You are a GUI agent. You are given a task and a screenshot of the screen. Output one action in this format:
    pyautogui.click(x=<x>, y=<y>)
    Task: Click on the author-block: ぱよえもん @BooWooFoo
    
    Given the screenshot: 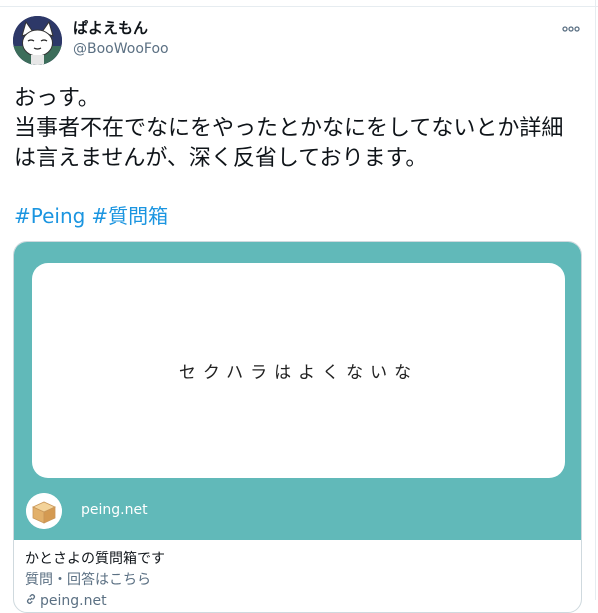 What is the action you would take?
    pyautogui.click(x=121, y=38)
    